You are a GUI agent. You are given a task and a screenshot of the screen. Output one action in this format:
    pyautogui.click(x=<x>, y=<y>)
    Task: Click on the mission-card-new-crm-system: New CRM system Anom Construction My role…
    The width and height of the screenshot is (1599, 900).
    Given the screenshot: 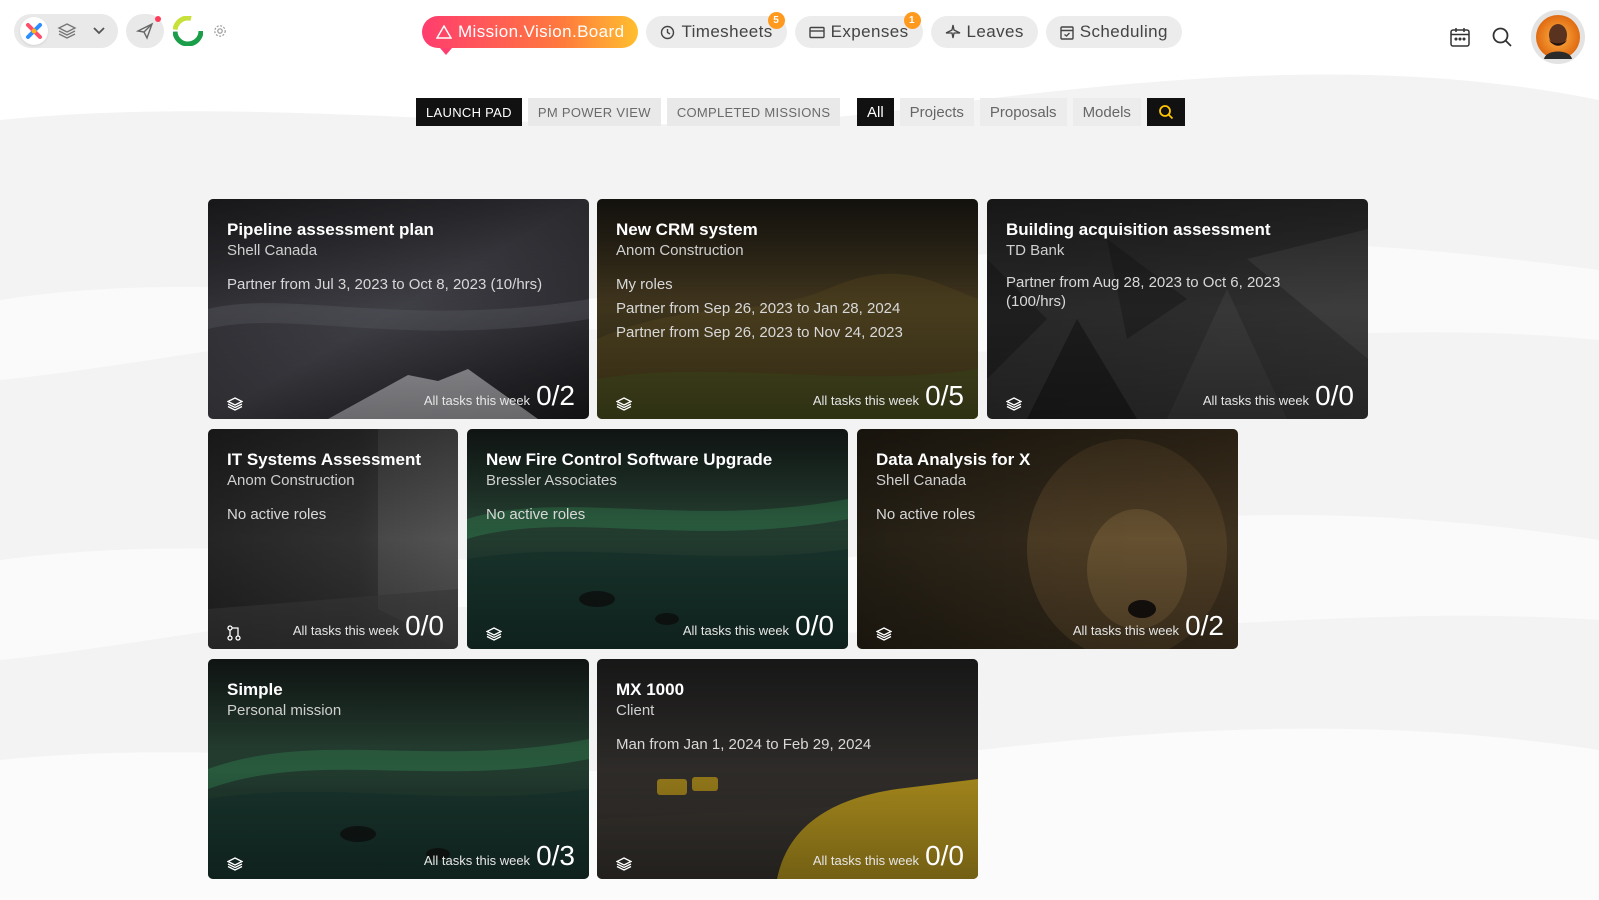 What is the action you would take?
    pyautogui.click(x=787, y=309)
    